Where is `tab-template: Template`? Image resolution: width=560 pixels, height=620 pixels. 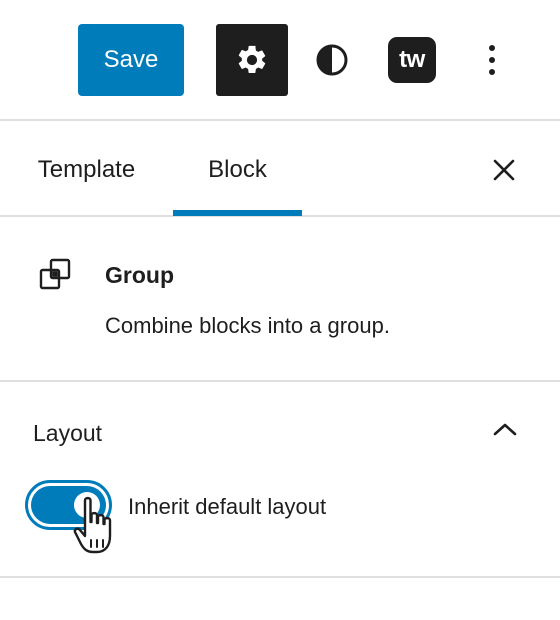 tab-template: Template is located at coordinates (86, 170).